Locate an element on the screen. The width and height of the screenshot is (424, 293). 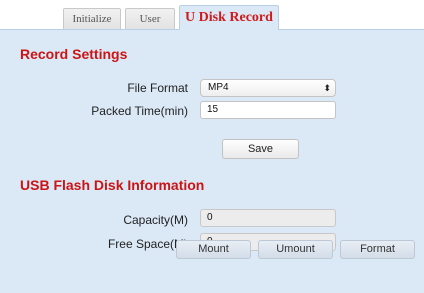
file-format-select: MP4 ⬍ is located at coordinates (268, 88).